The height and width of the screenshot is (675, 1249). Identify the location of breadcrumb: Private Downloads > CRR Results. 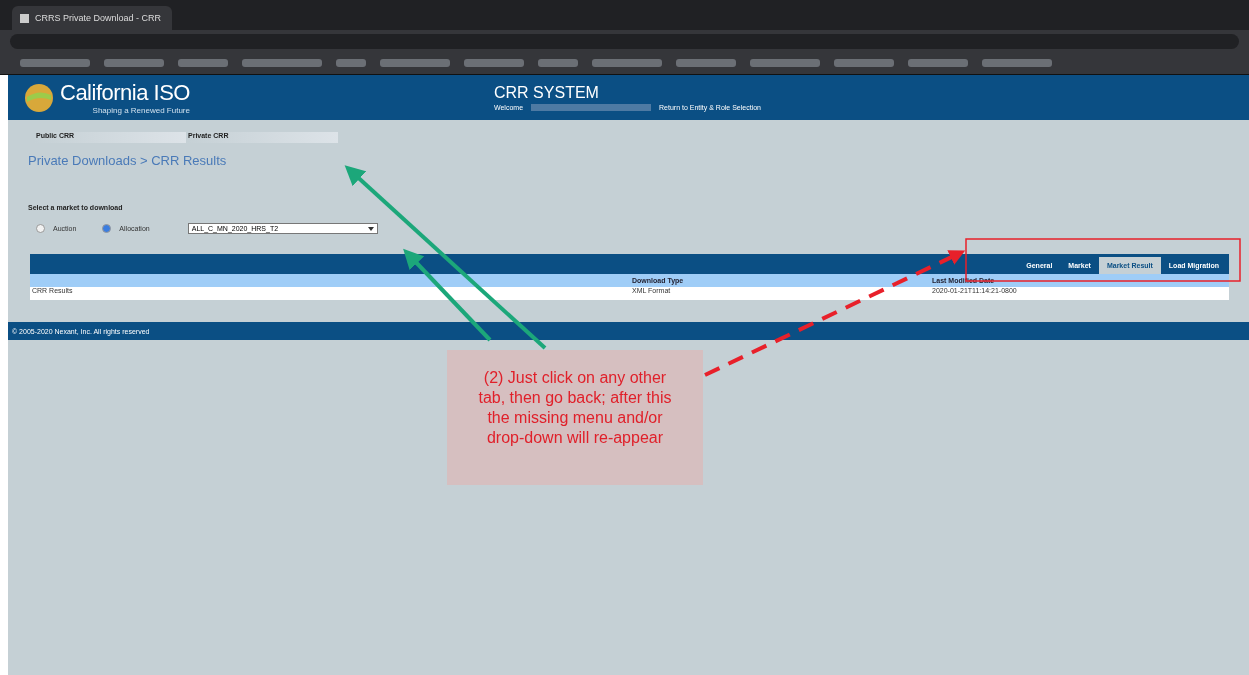
(128, 160).